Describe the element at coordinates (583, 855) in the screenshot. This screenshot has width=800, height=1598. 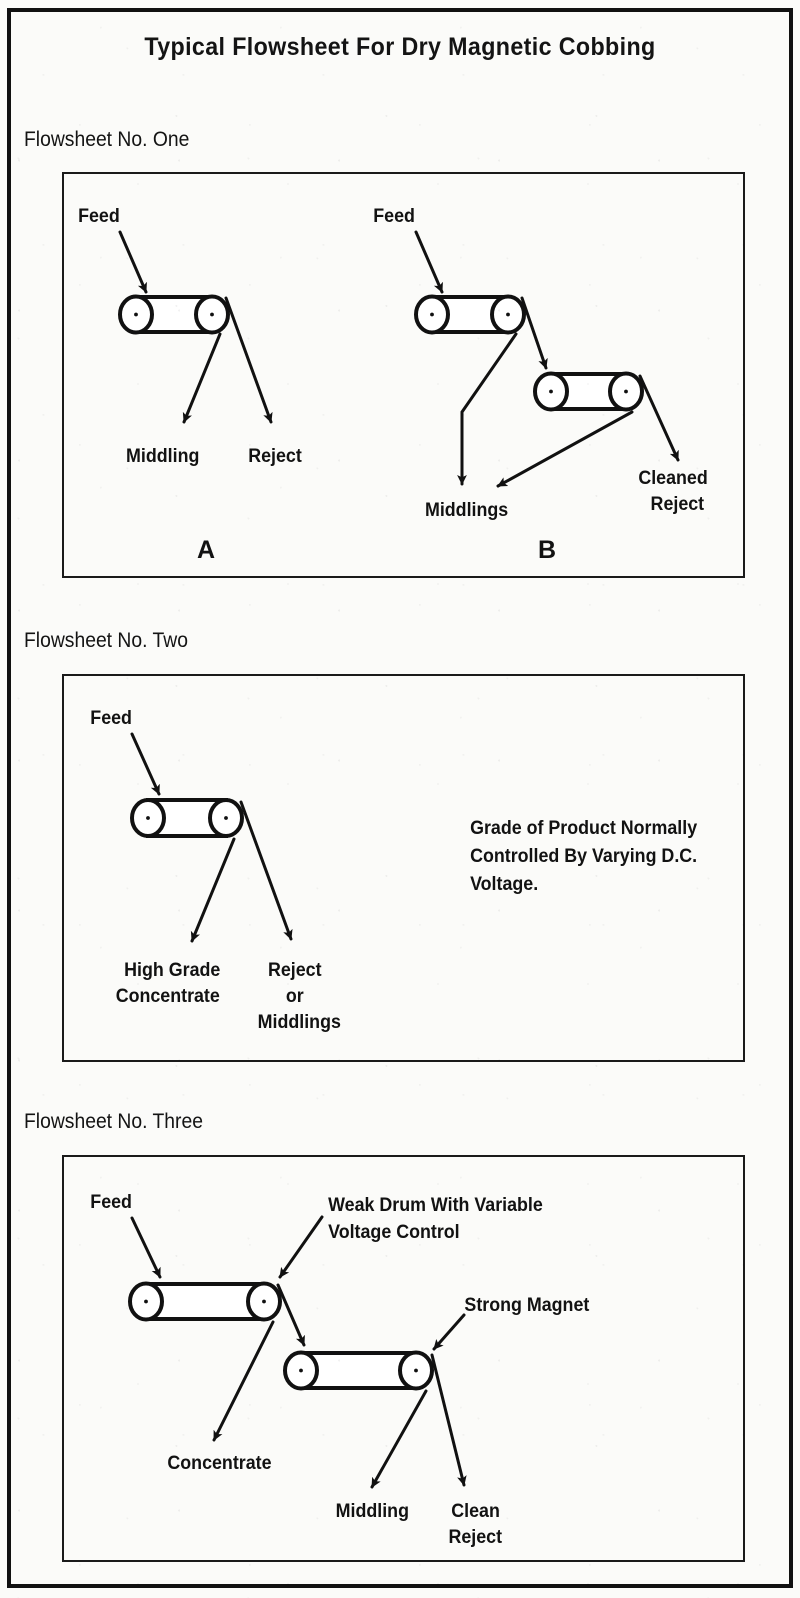
I see `flowsheet-two-note-line2: Controlled By Varying D.C.` at that location.